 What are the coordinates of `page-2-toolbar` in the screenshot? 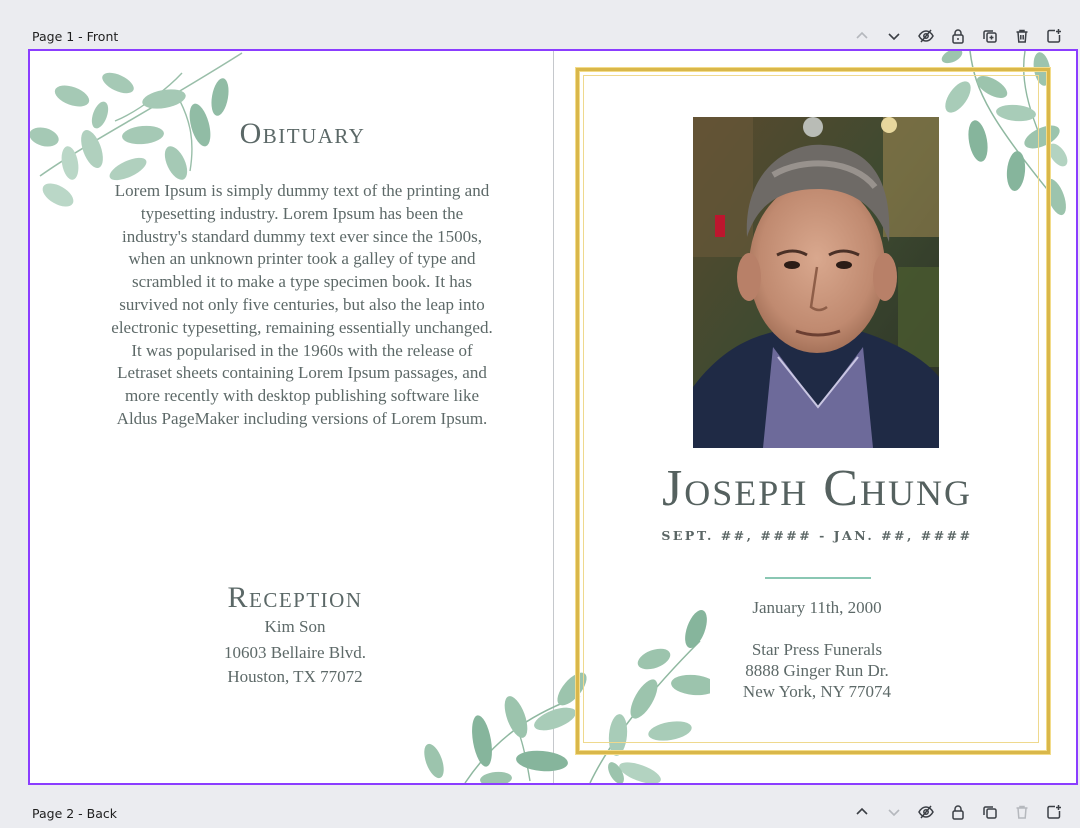 It's located at (958, 812).